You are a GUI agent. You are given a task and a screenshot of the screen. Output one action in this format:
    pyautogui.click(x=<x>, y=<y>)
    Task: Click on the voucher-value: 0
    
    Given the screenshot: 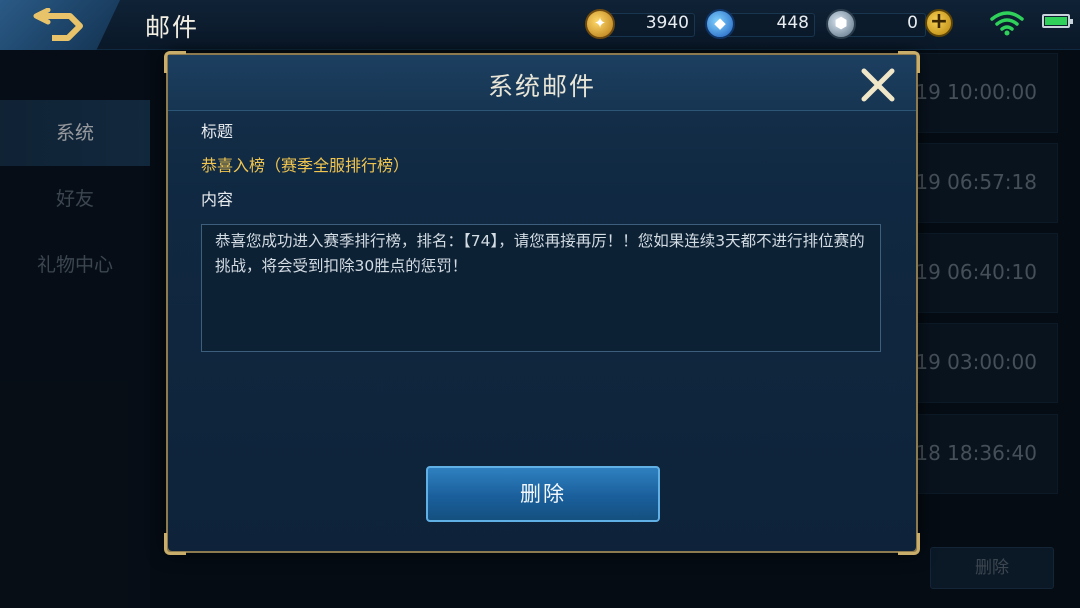 What is the action you would take?
    pyautogui.click(x=912, y=23)
    